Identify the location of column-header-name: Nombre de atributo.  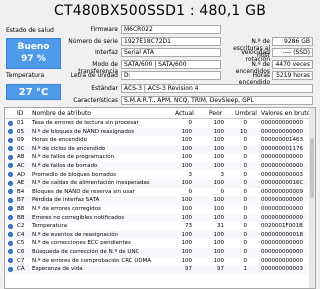
(61, 113).